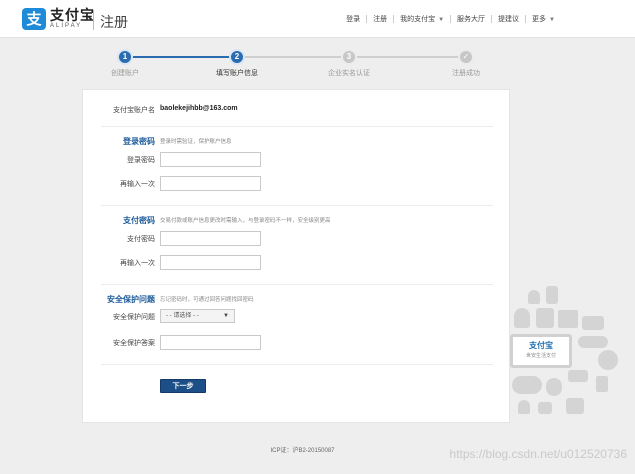 The image size is (635, 474). Describe the element at coordinates (137, 263) in the screenshot. I see `pay-password-confirm-label: 再输入一次` at that location.